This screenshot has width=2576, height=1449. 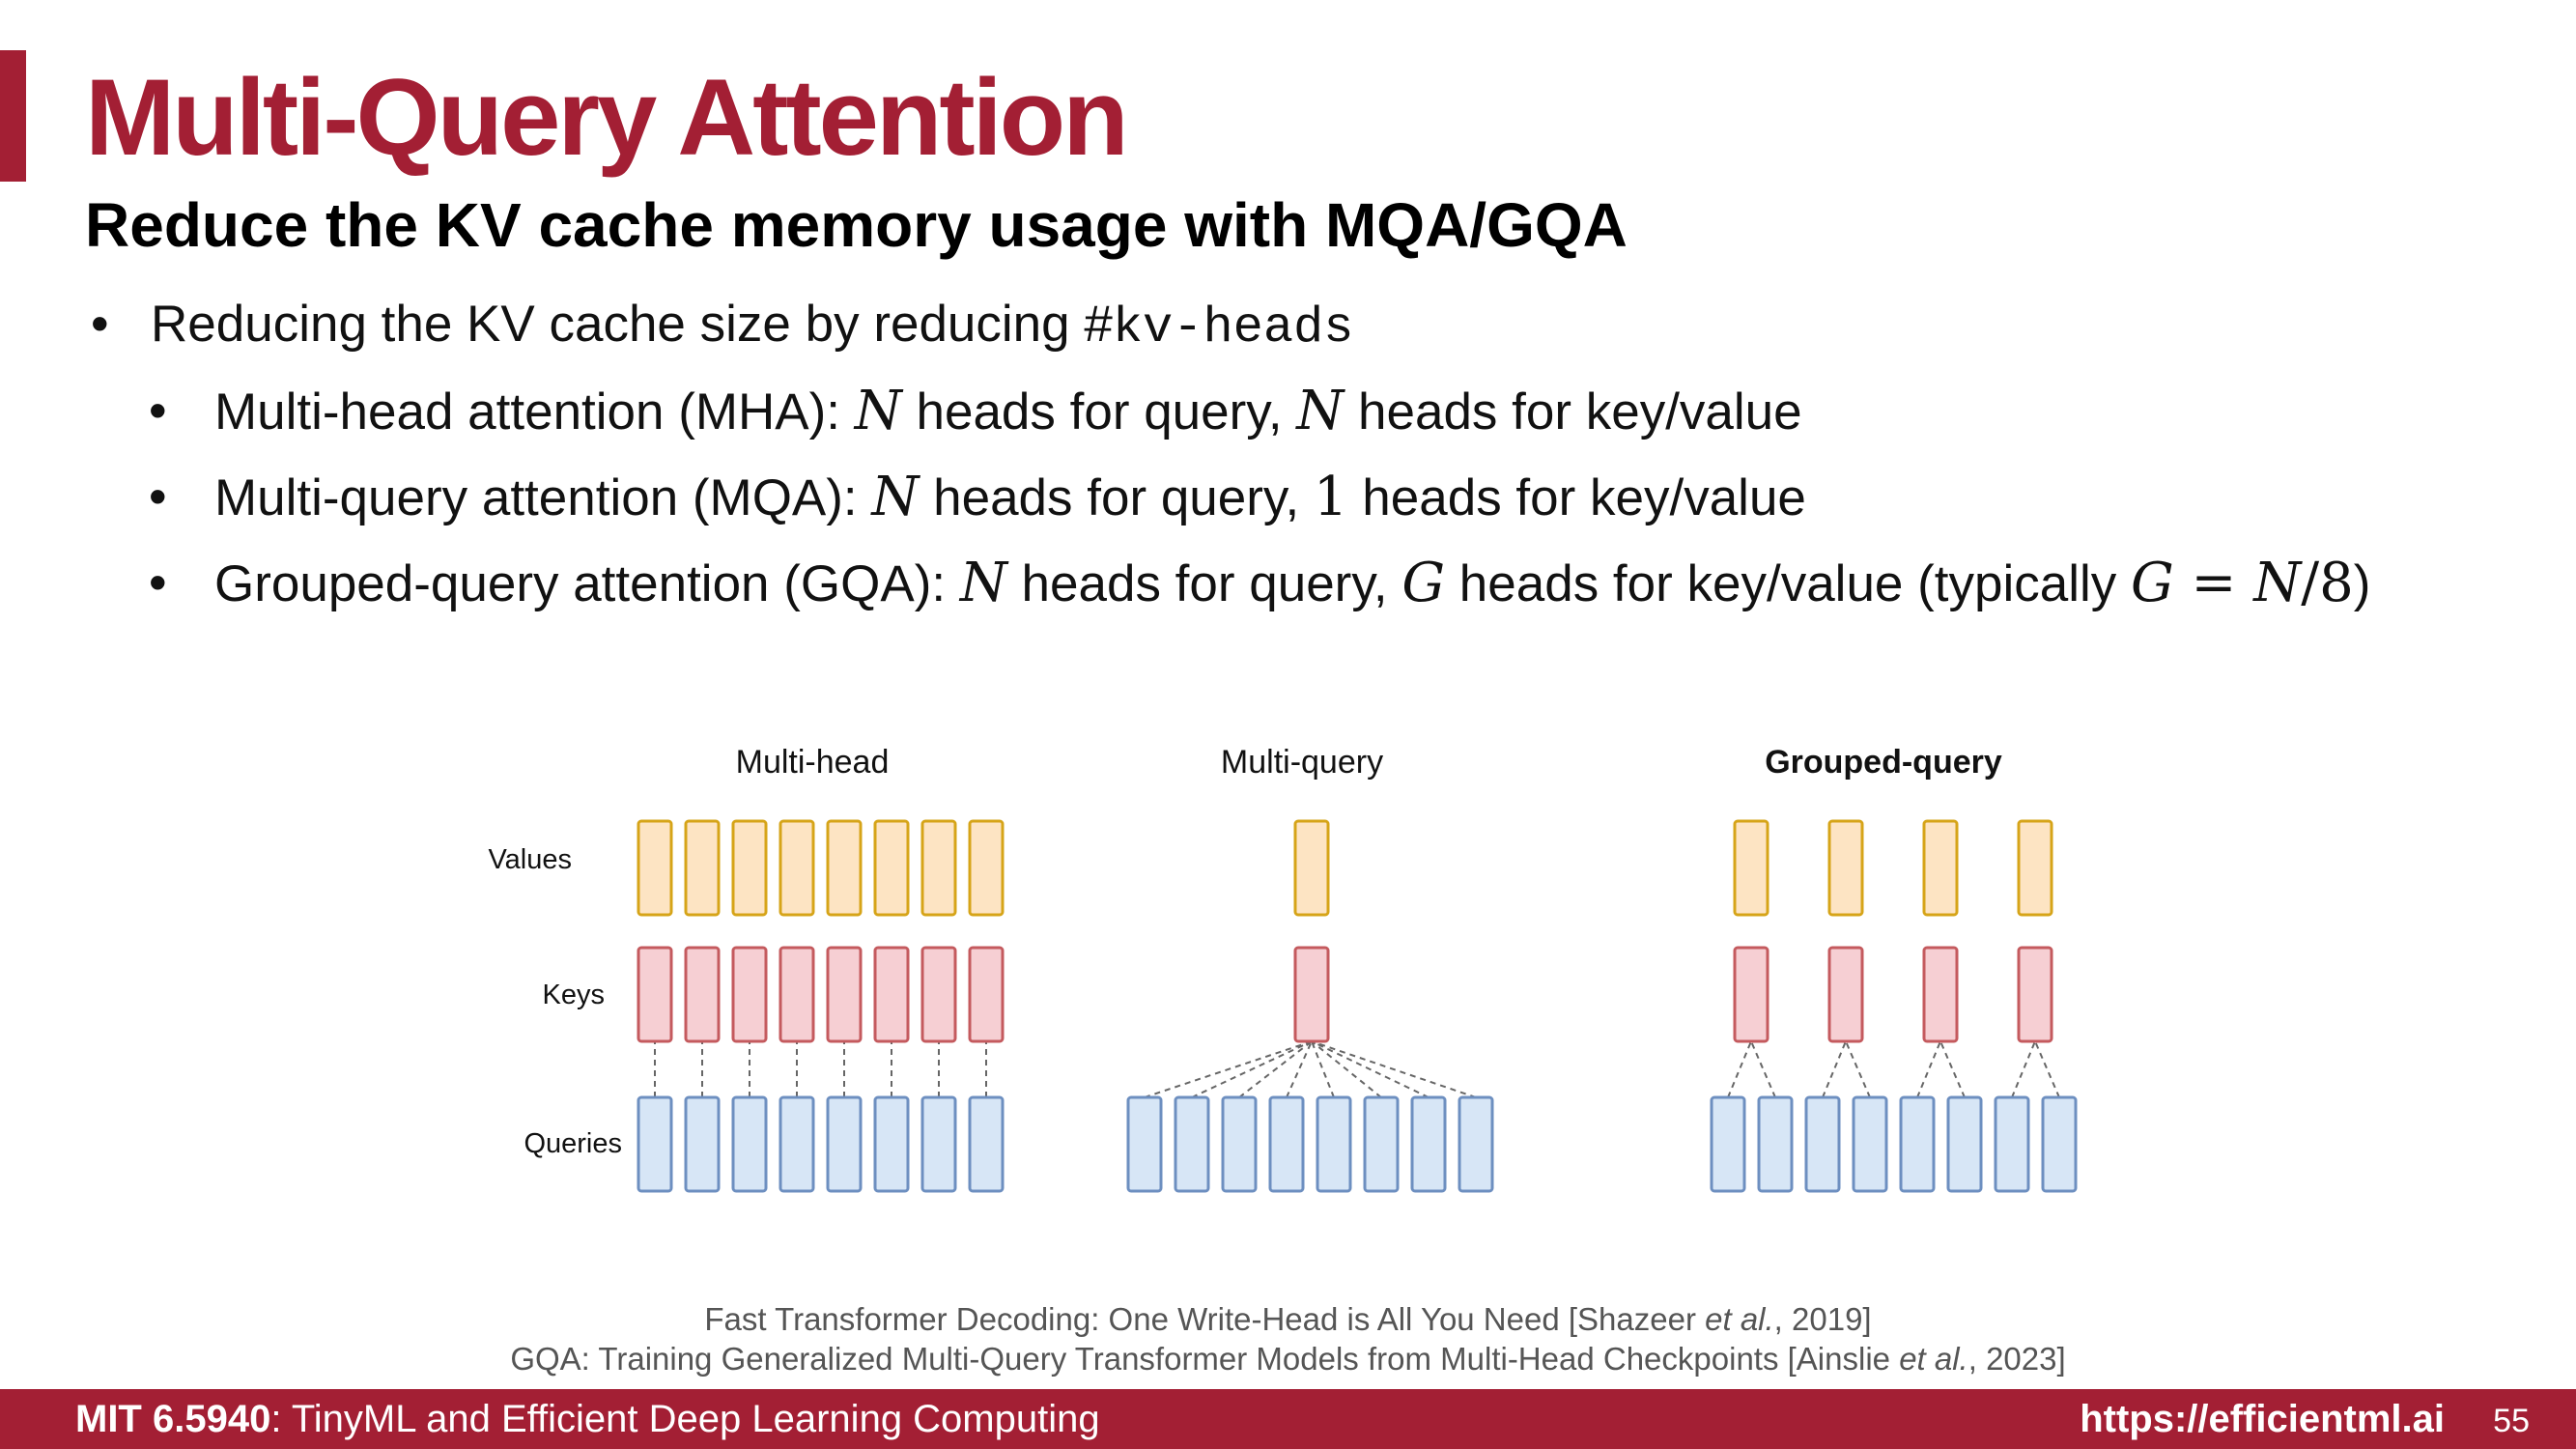 What do you see at coordinates (1233, 327) in the screenshot?
I see `code-kv-heads: kv-heads` at bounding box center [1233, 327].